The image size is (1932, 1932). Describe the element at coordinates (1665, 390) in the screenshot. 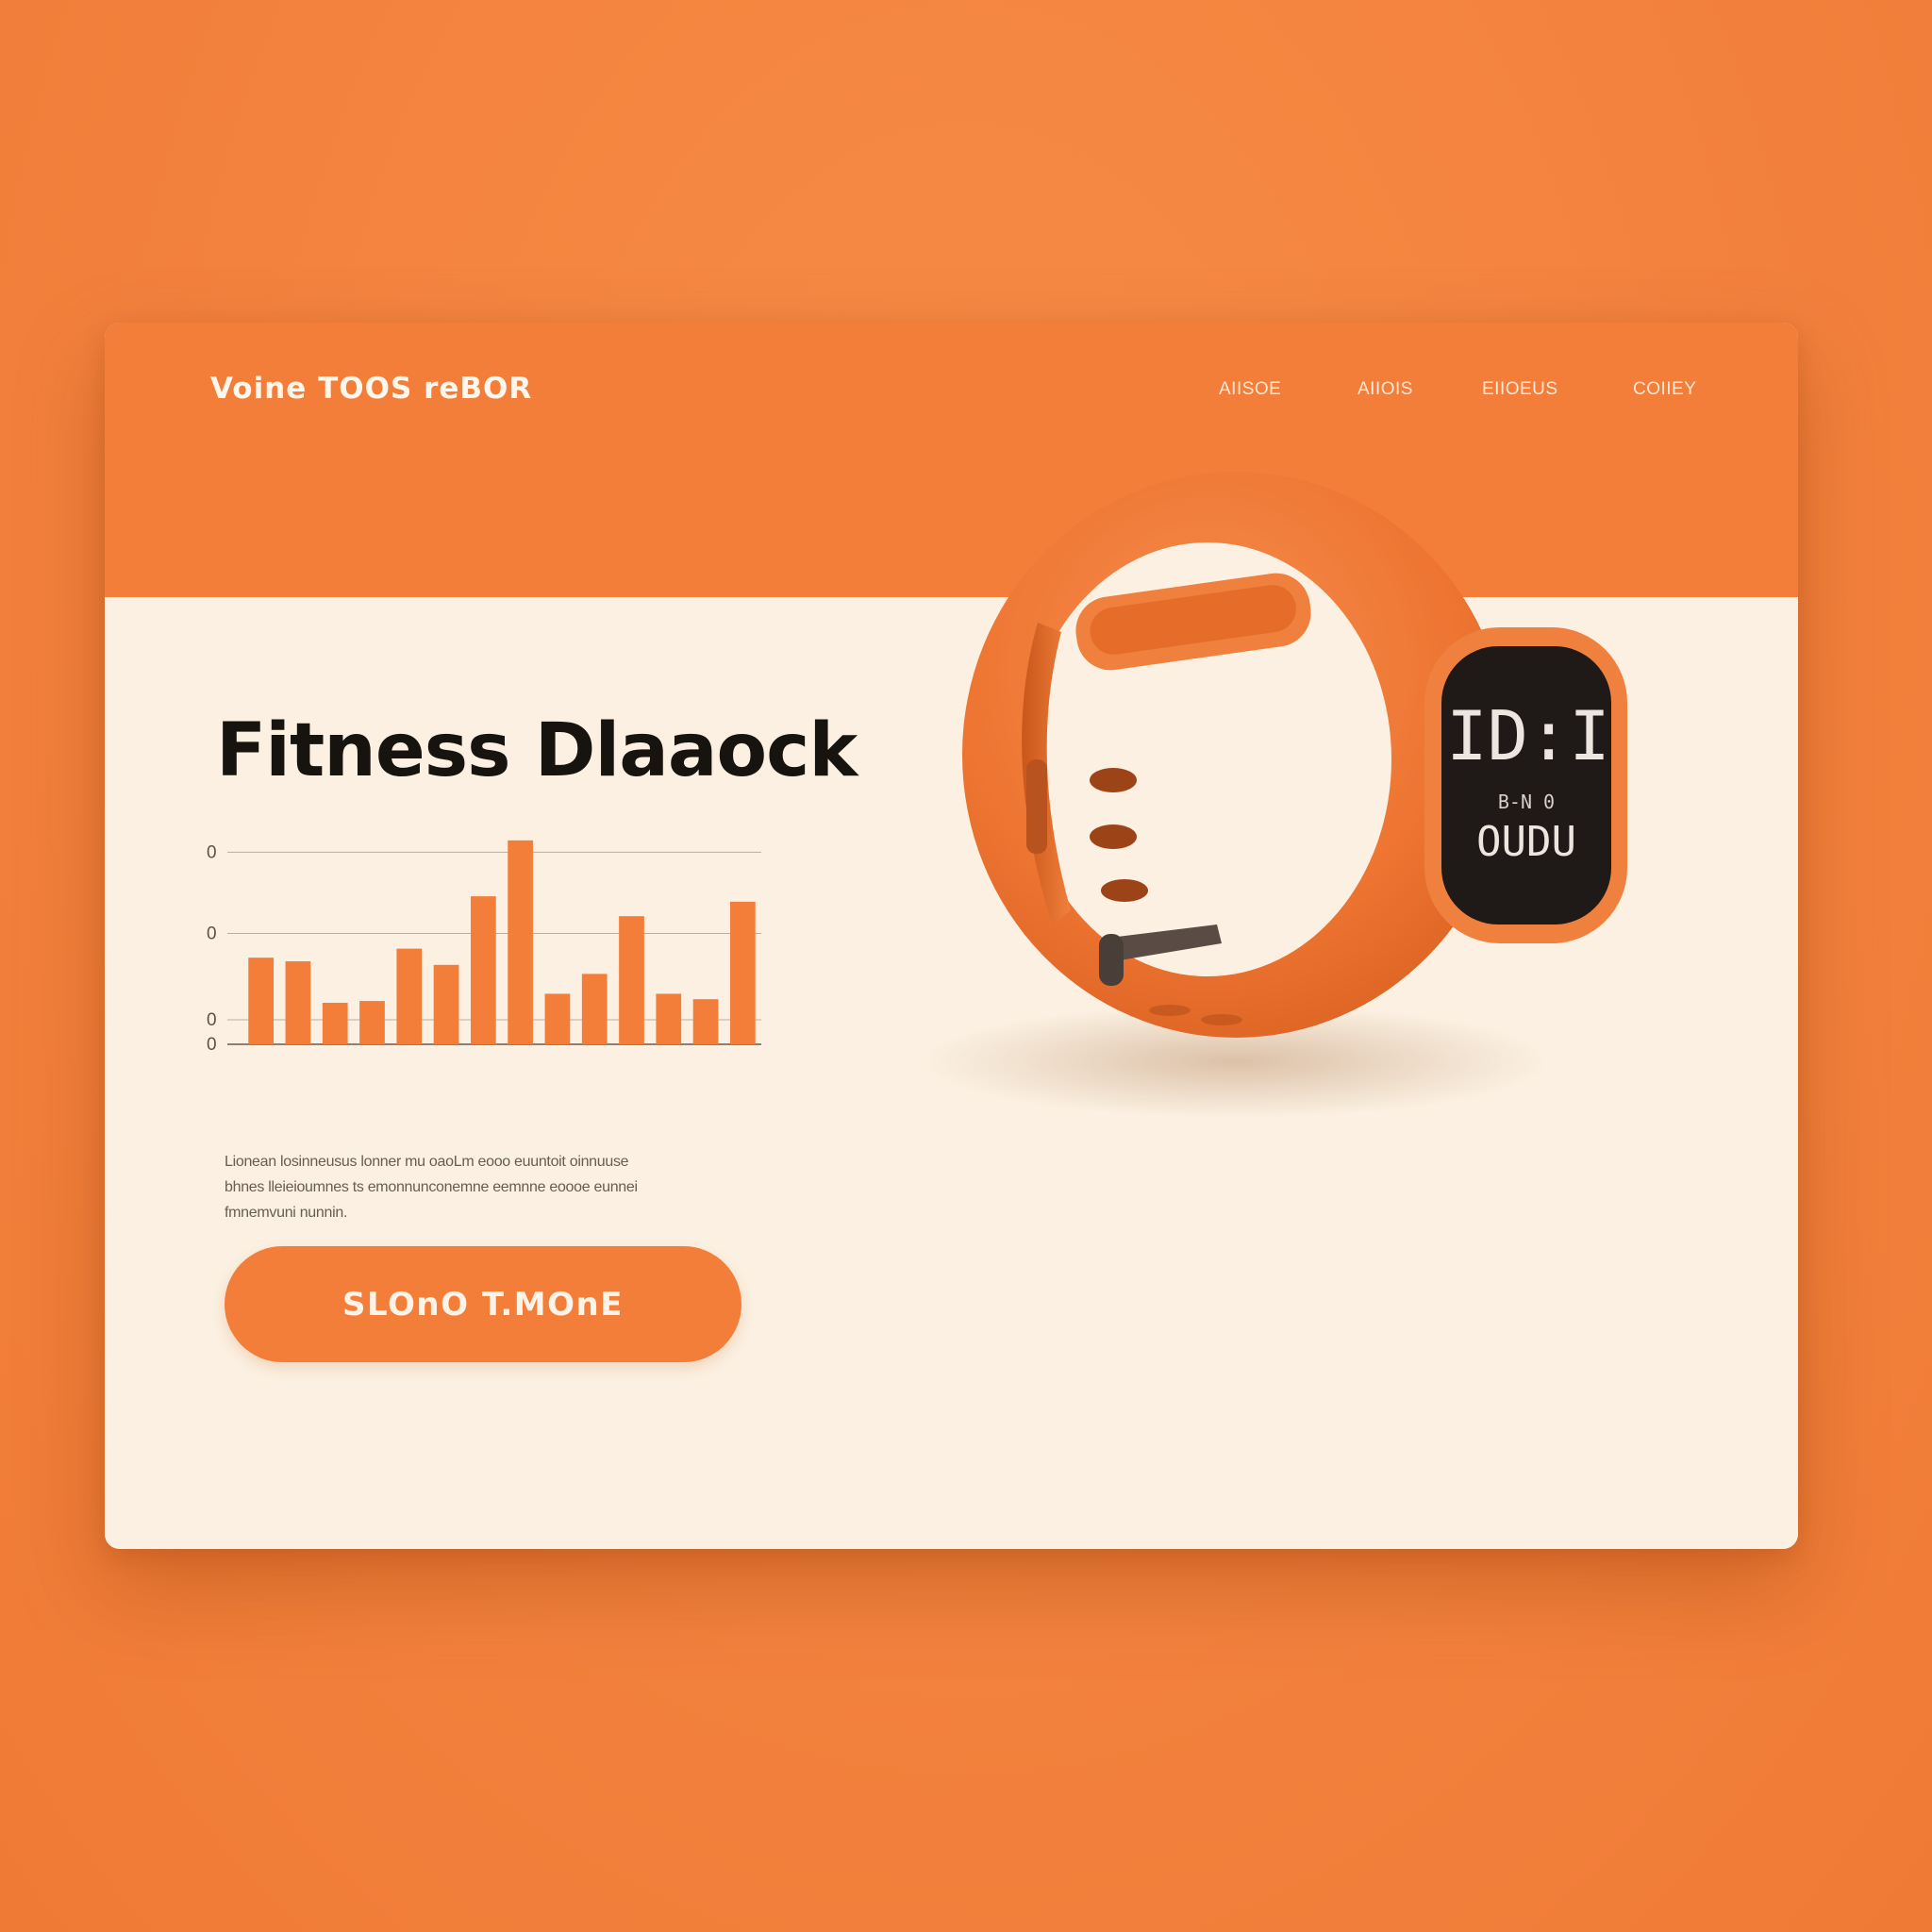

I see `nav-item-4: COIIEY` at that location.